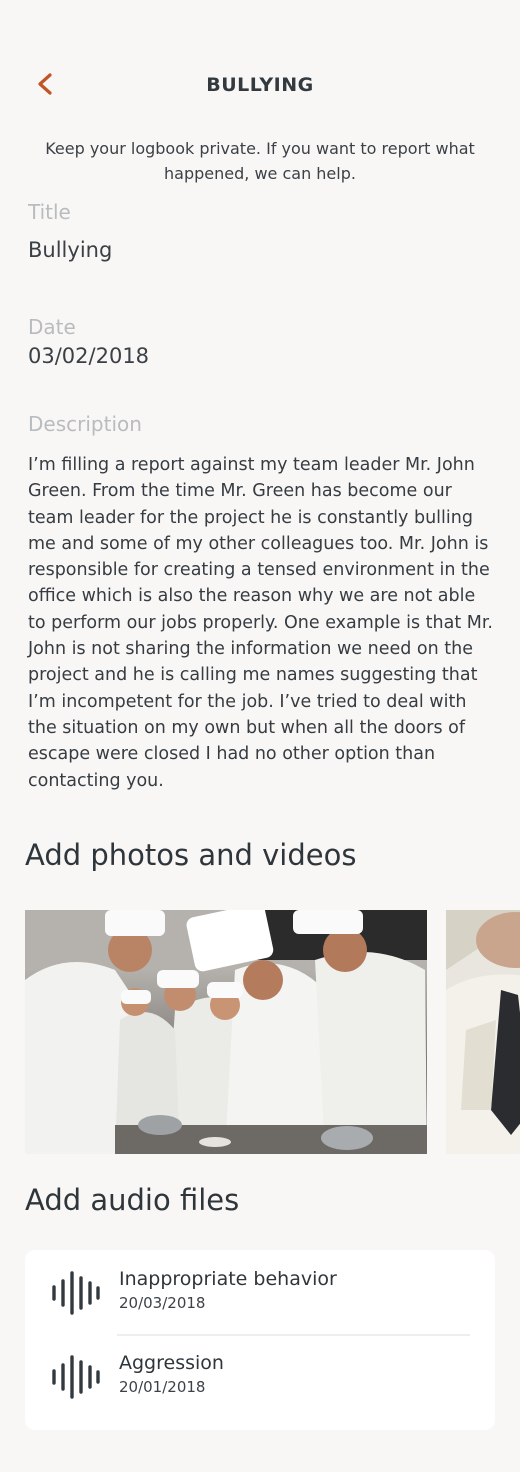 This screenshot has height=1472, width=520. What do you see at coordinates (228, 1279) in the screenshot?
I see `audio-title: Inappropriate behavior` at bounding box center [228, 1279].